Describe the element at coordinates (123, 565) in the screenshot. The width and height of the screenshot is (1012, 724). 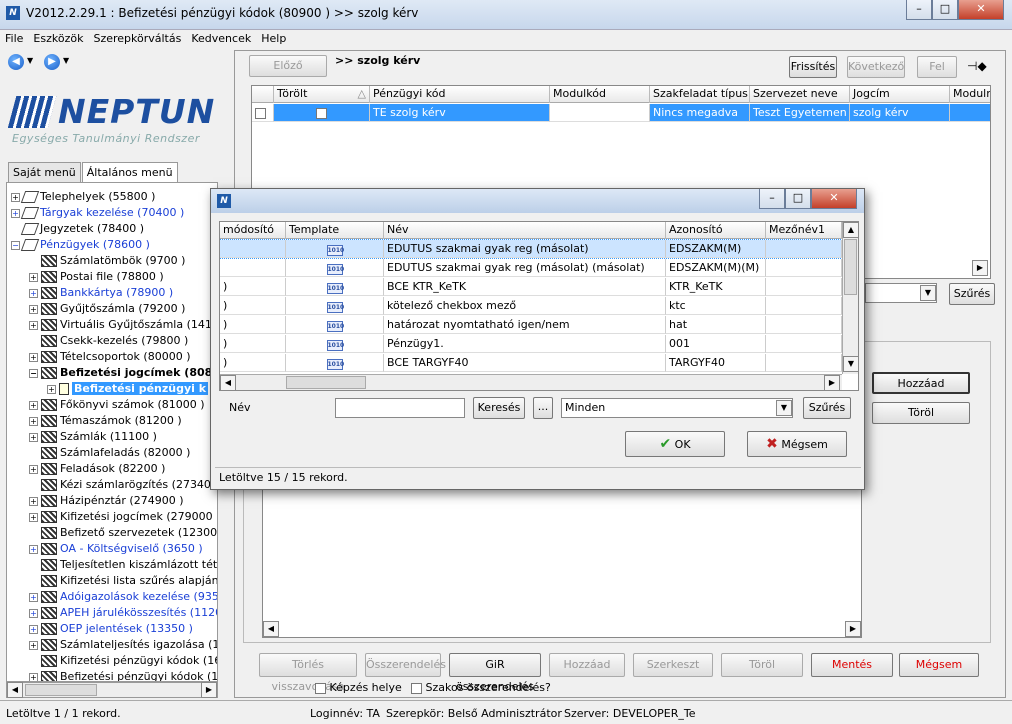
I see `tree-item: Teljesítetlen kiszámlázott téte` at that location.